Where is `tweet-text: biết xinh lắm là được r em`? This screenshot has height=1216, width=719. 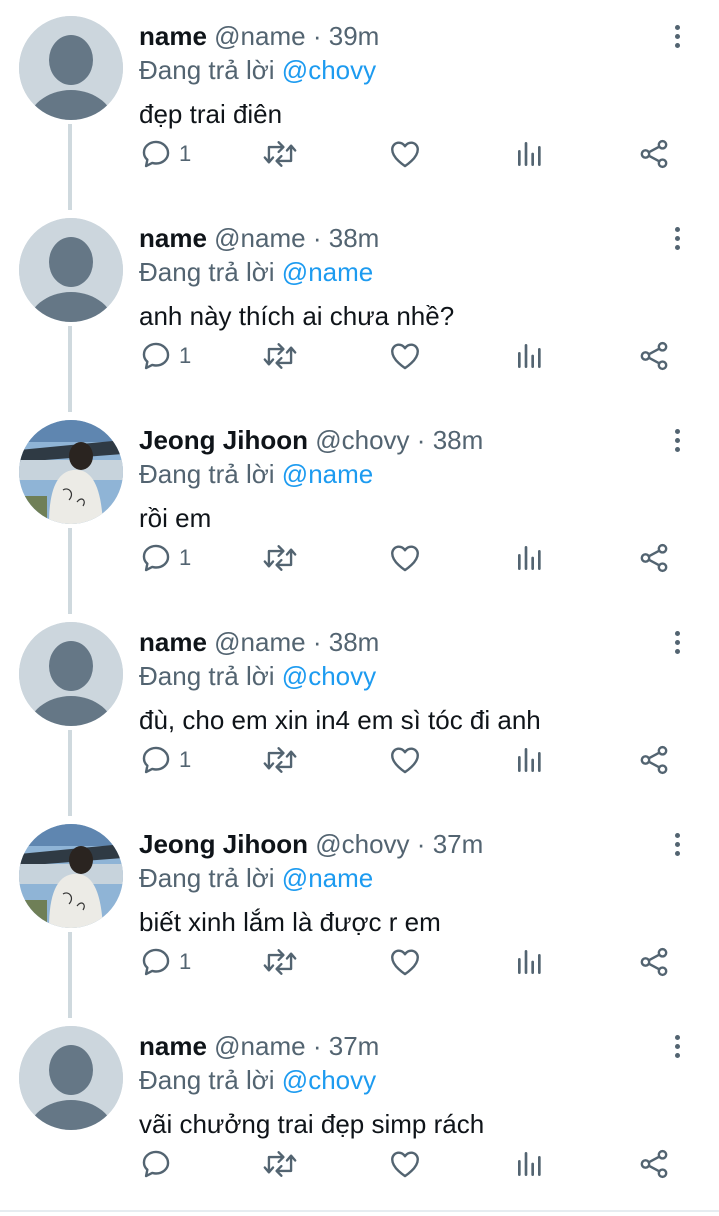
tweet-text: biết xinh lắm là được r em is located at coordinates (290, 922).